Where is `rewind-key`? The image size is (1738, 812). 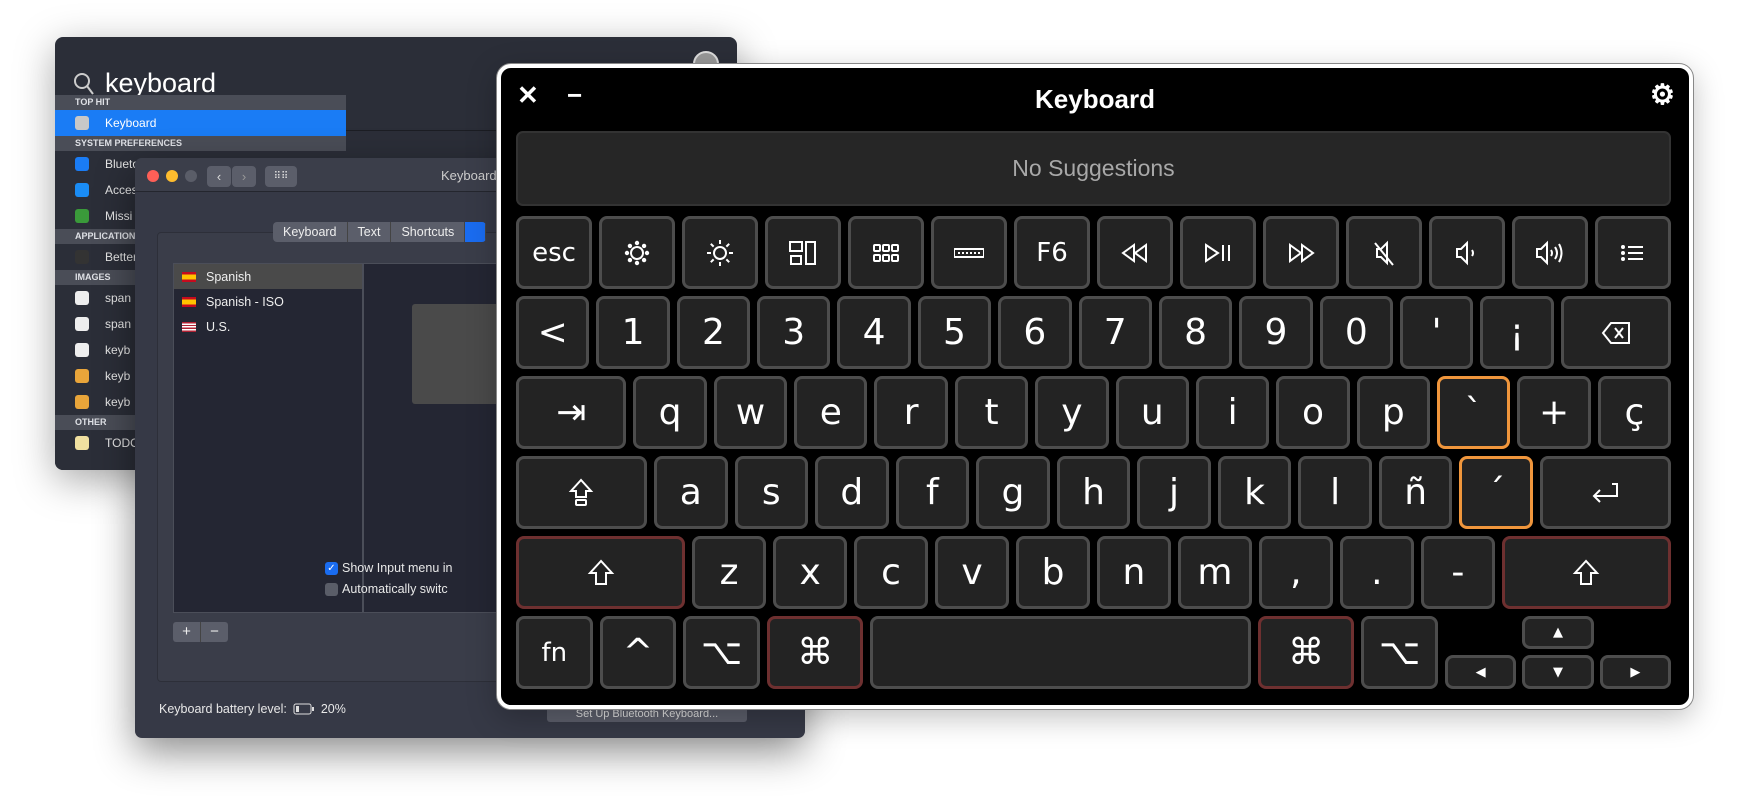 rewind-key is located at coordinates (1135, 252).